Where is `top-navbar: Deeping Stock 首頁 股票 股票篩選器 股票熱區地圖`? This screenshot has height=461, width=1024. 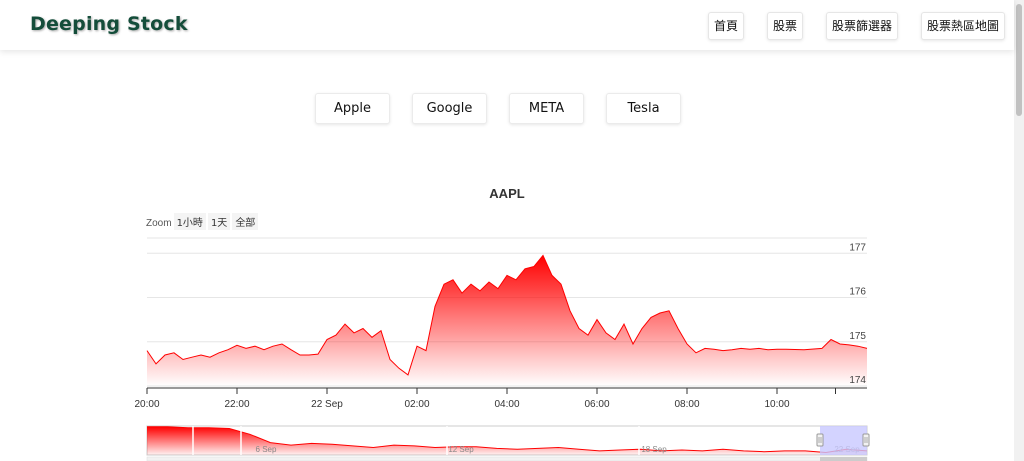
top-navbar: Deeping Stock 首頁 股票 股票篩選器 股票熱區地圖 is located at coordinates (507, 25).